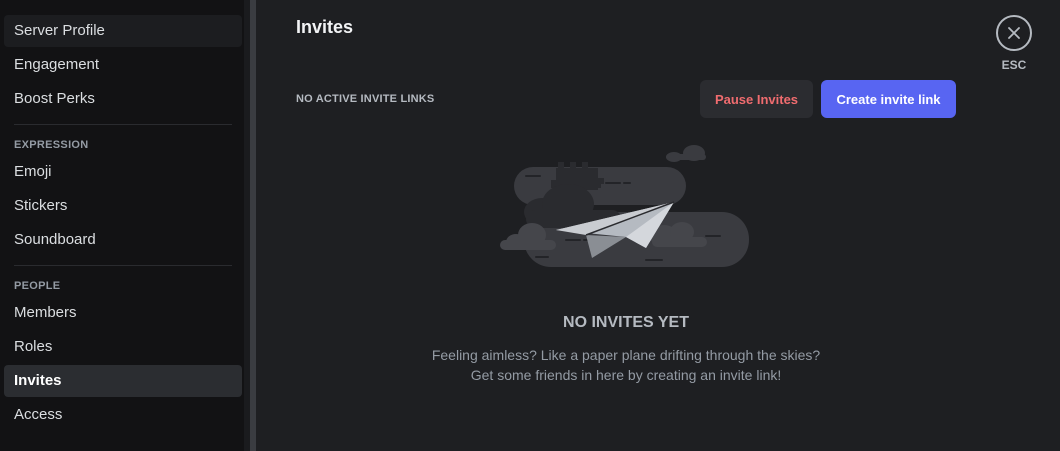 This screenshot has width=1060, height=451. I want to click on close-icon, so click(1014, 33).